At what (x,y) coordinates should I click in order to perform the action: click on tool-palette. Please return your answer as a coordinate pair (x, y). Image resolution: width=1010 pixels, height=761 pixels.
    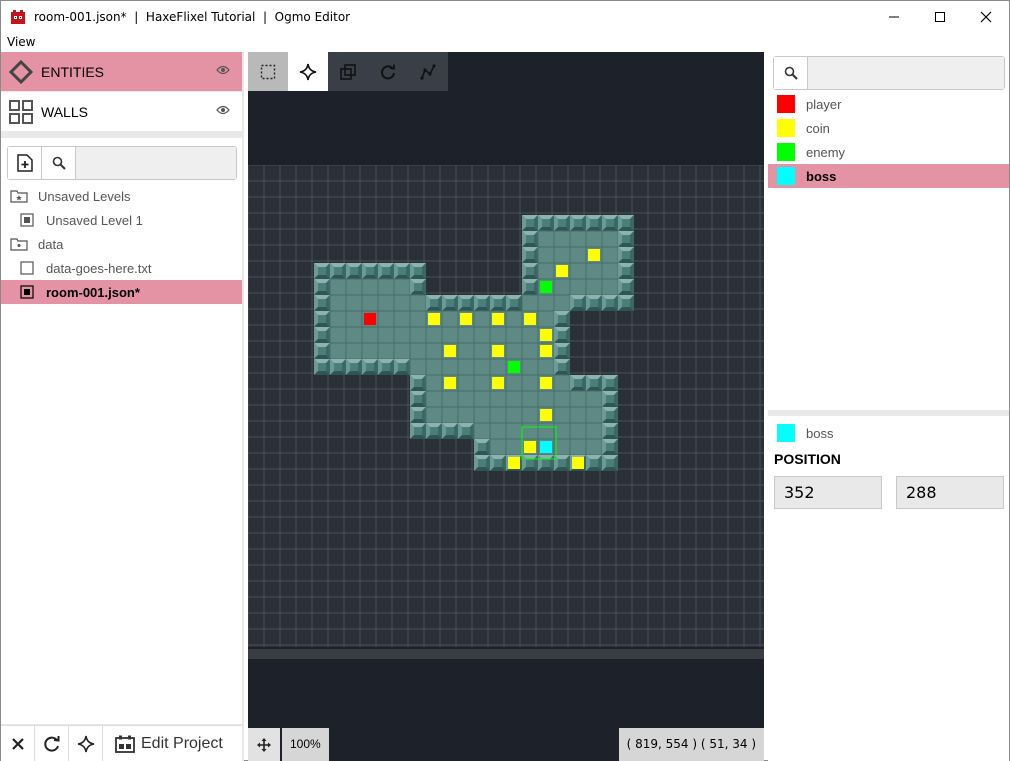
    Looking at the image, I should click on (348, 71).